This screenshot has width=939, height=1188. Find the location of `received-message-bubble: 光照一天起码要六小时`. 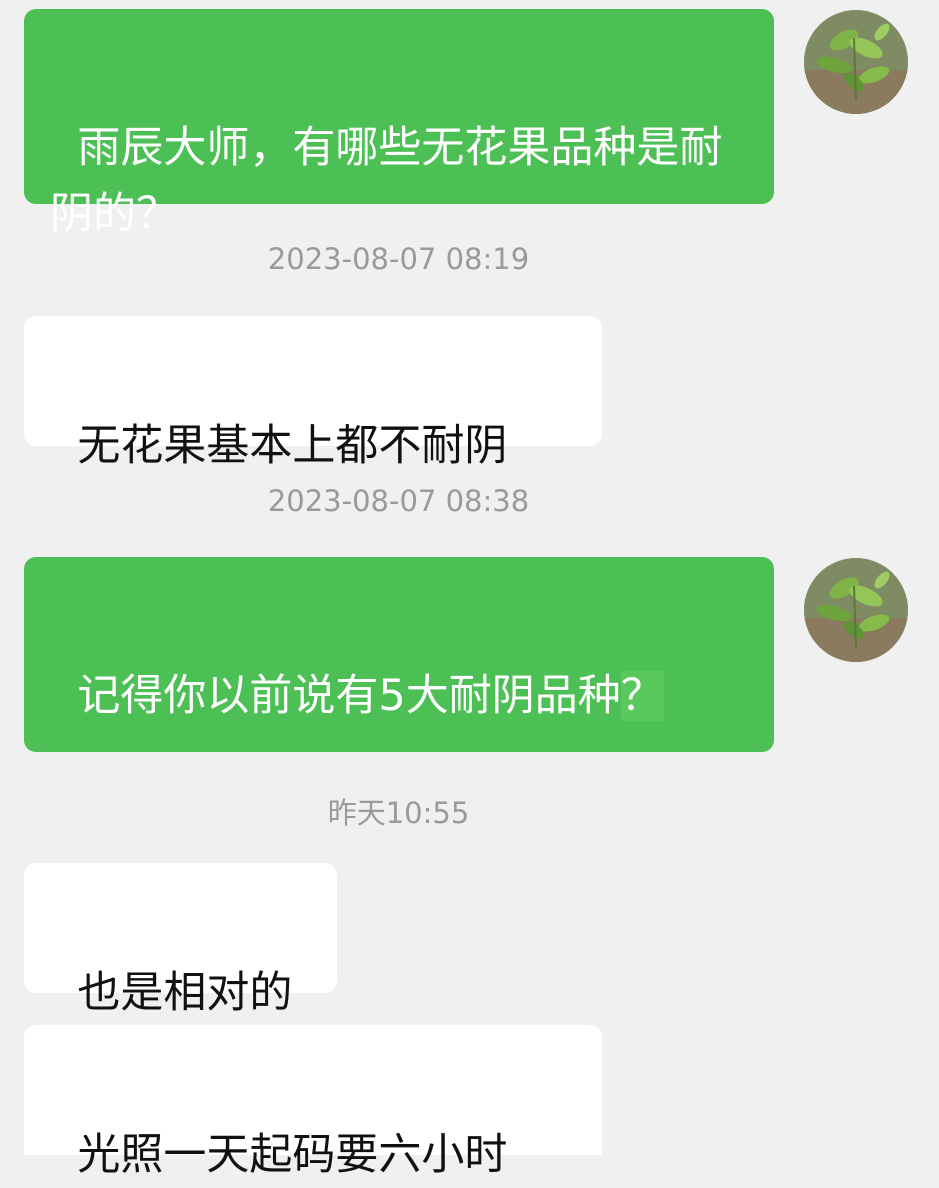

received-message-bubble: 光照一天起码要六小时 is located at coordinates (313, 1102).